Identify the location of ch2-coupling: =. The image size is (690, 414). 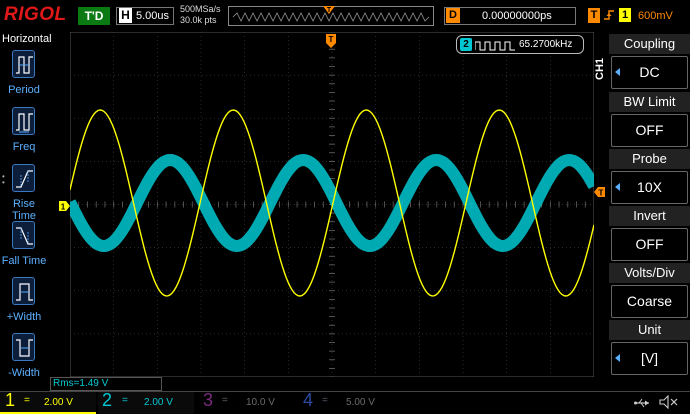
(125, 400).